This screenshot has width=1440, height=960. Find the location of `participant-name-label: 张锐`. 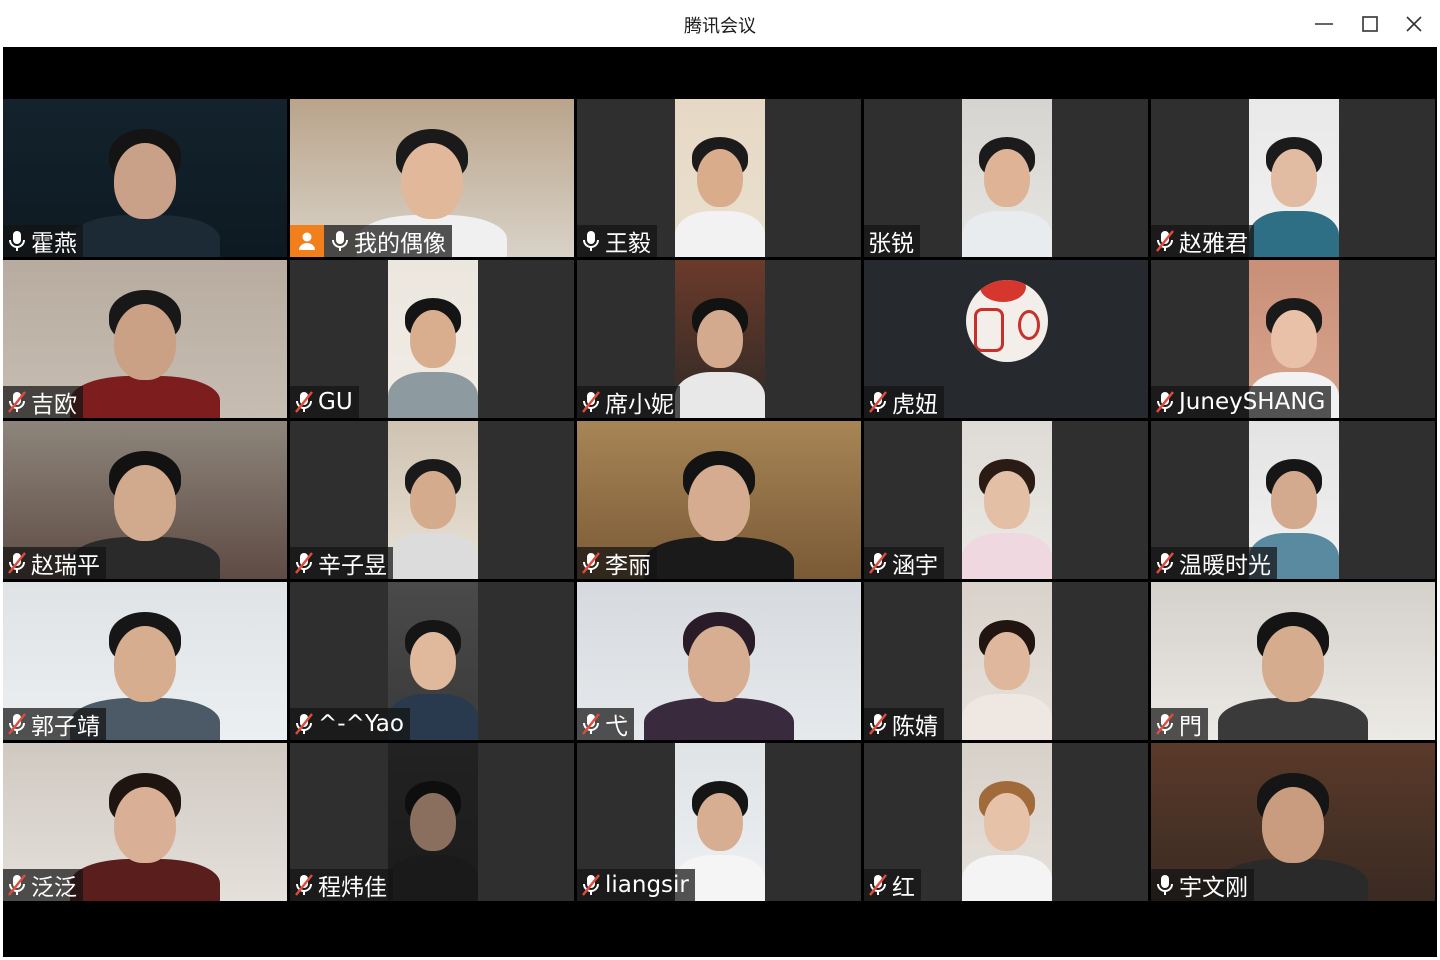

participant-name-label: 张锐 is located at coordinates (892, 241).